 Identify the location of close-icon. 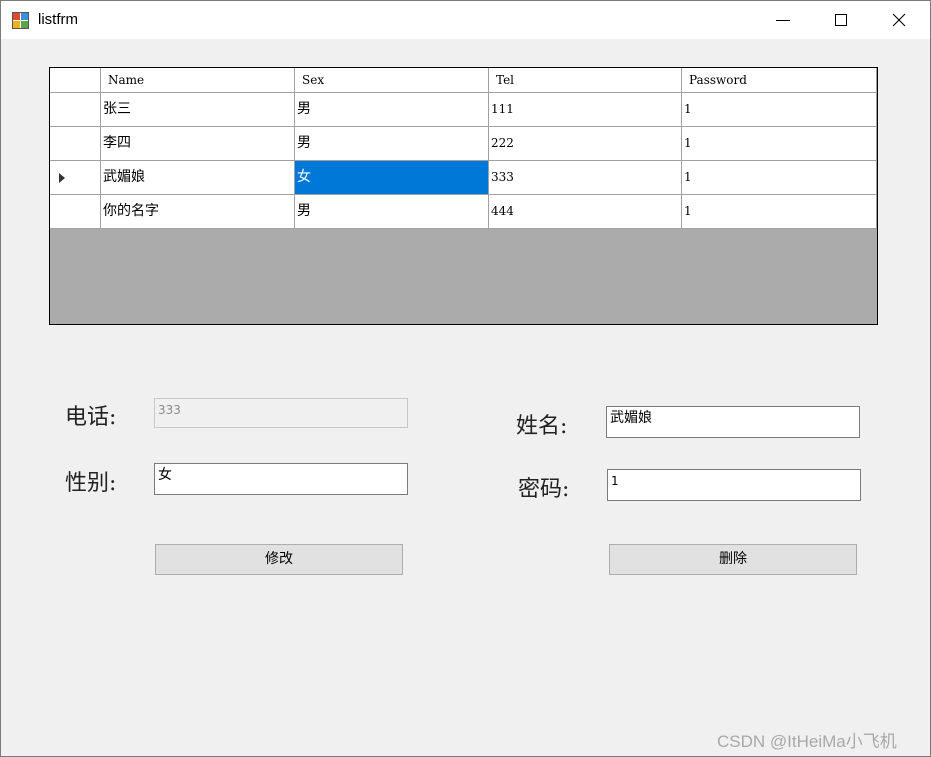
(899, 20).